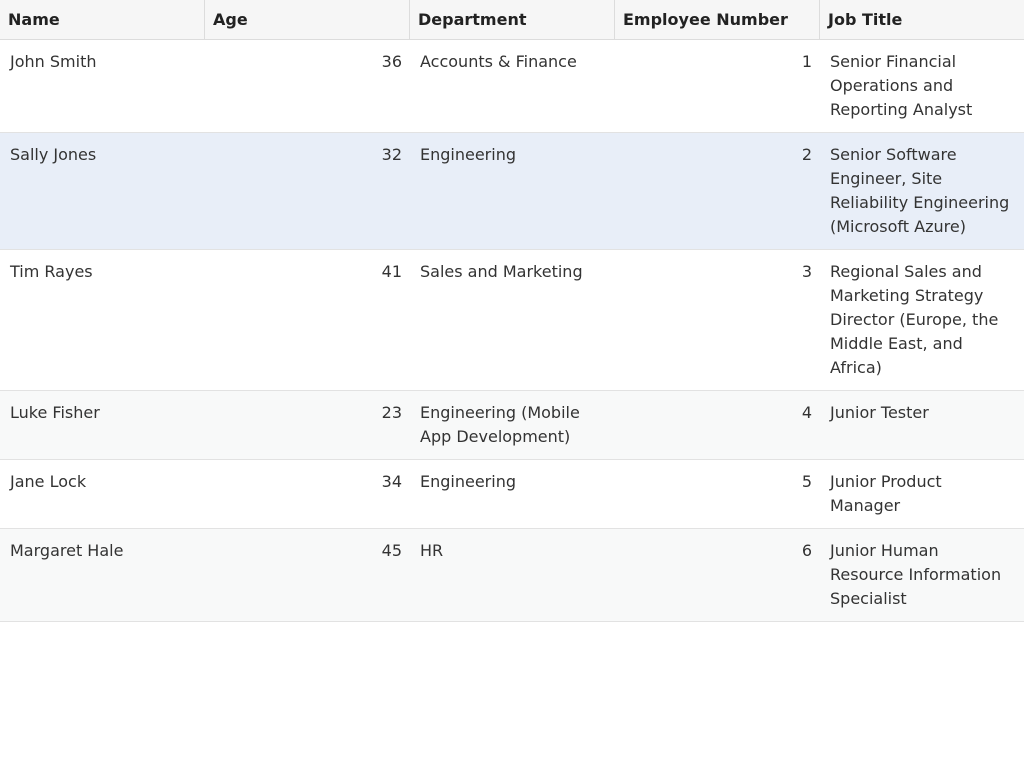 Image resolution: width=1024 pixels, height=768 pixels. I want to click on cell-department: Accounts & Finance, so click(512, 86).